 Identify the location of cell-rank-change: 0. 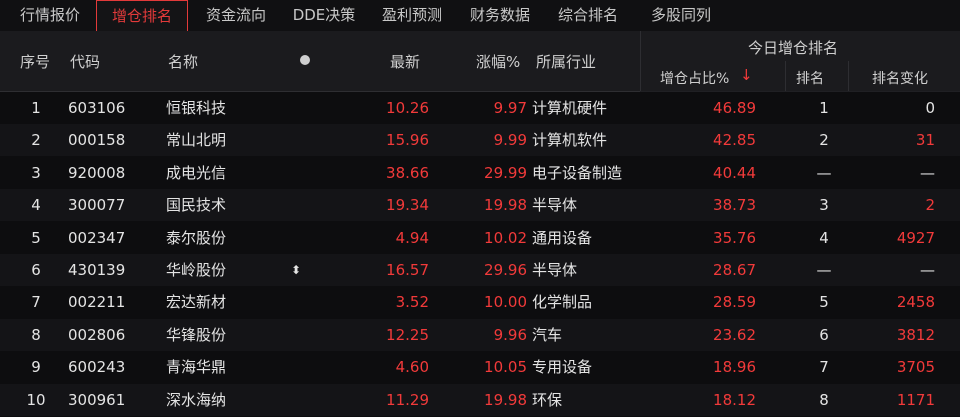
(930, 108).